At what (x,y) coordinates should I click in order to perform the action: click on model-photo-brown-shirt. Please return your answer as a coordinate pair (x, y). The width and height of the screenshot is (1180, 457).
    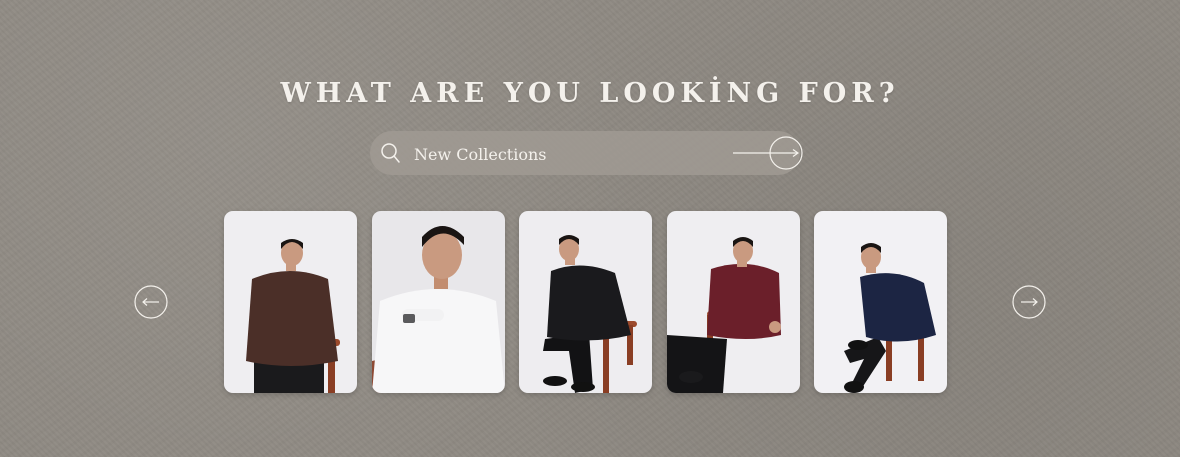
    Looking at the image, I should click on (290, 302).